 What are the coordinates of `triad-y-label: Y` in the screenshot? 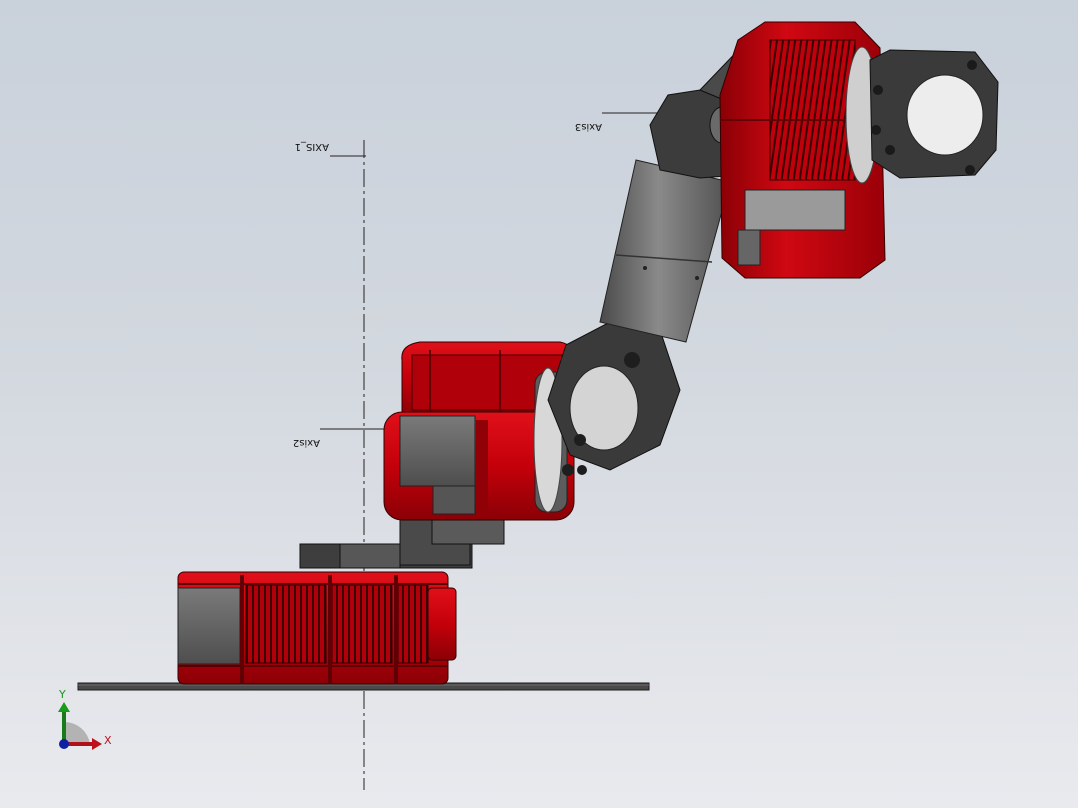 It's located at (62, 694).